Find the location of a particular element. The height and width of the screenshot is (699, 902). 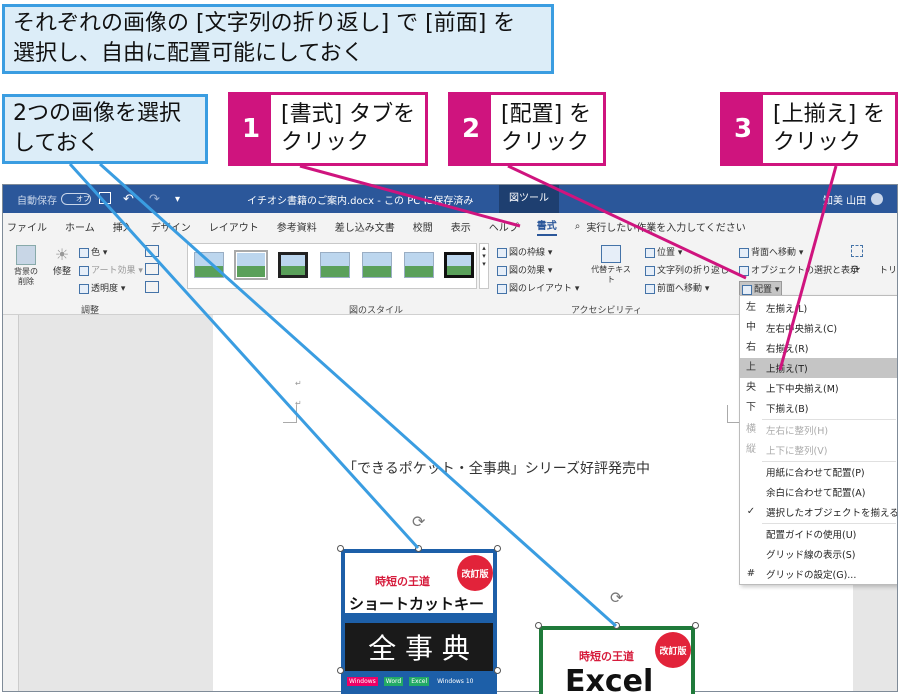

compress-icon is located at coordinates (152, 251).